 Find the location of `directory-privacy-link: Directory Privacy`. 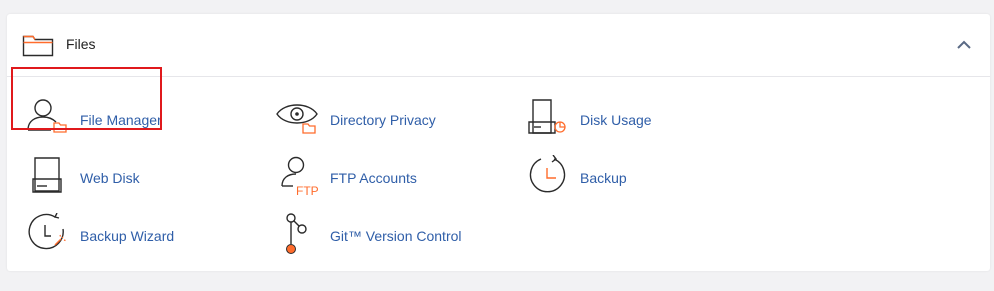

directory-privacy-link: Directory Privacy is located at coordinates (375, 122).